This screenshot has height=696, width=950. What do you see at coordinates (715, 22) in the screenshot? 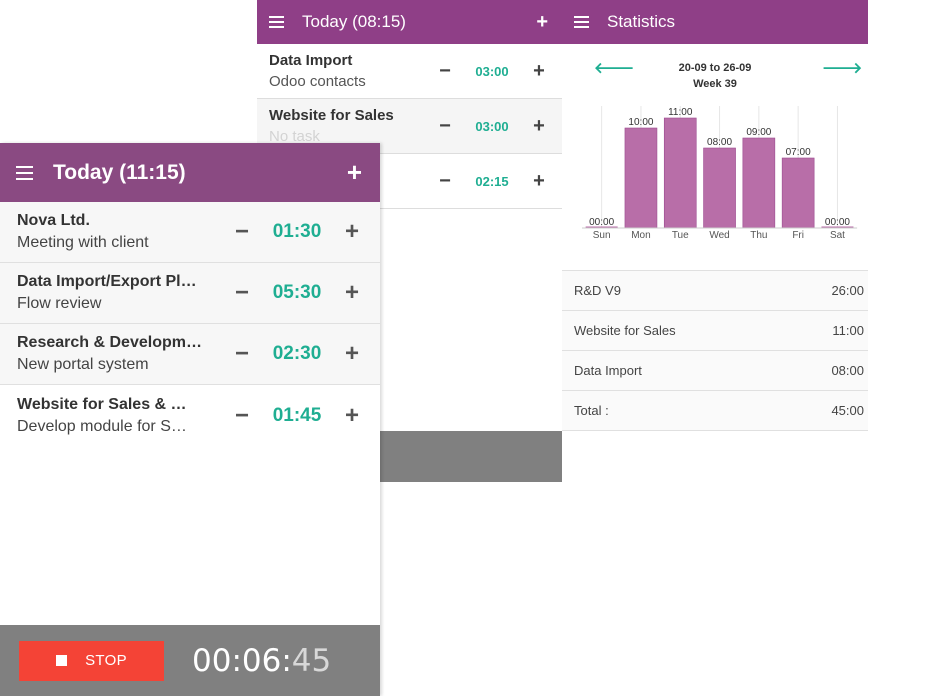
I see `app-header: Statistics` at bounding box center [715, 22].